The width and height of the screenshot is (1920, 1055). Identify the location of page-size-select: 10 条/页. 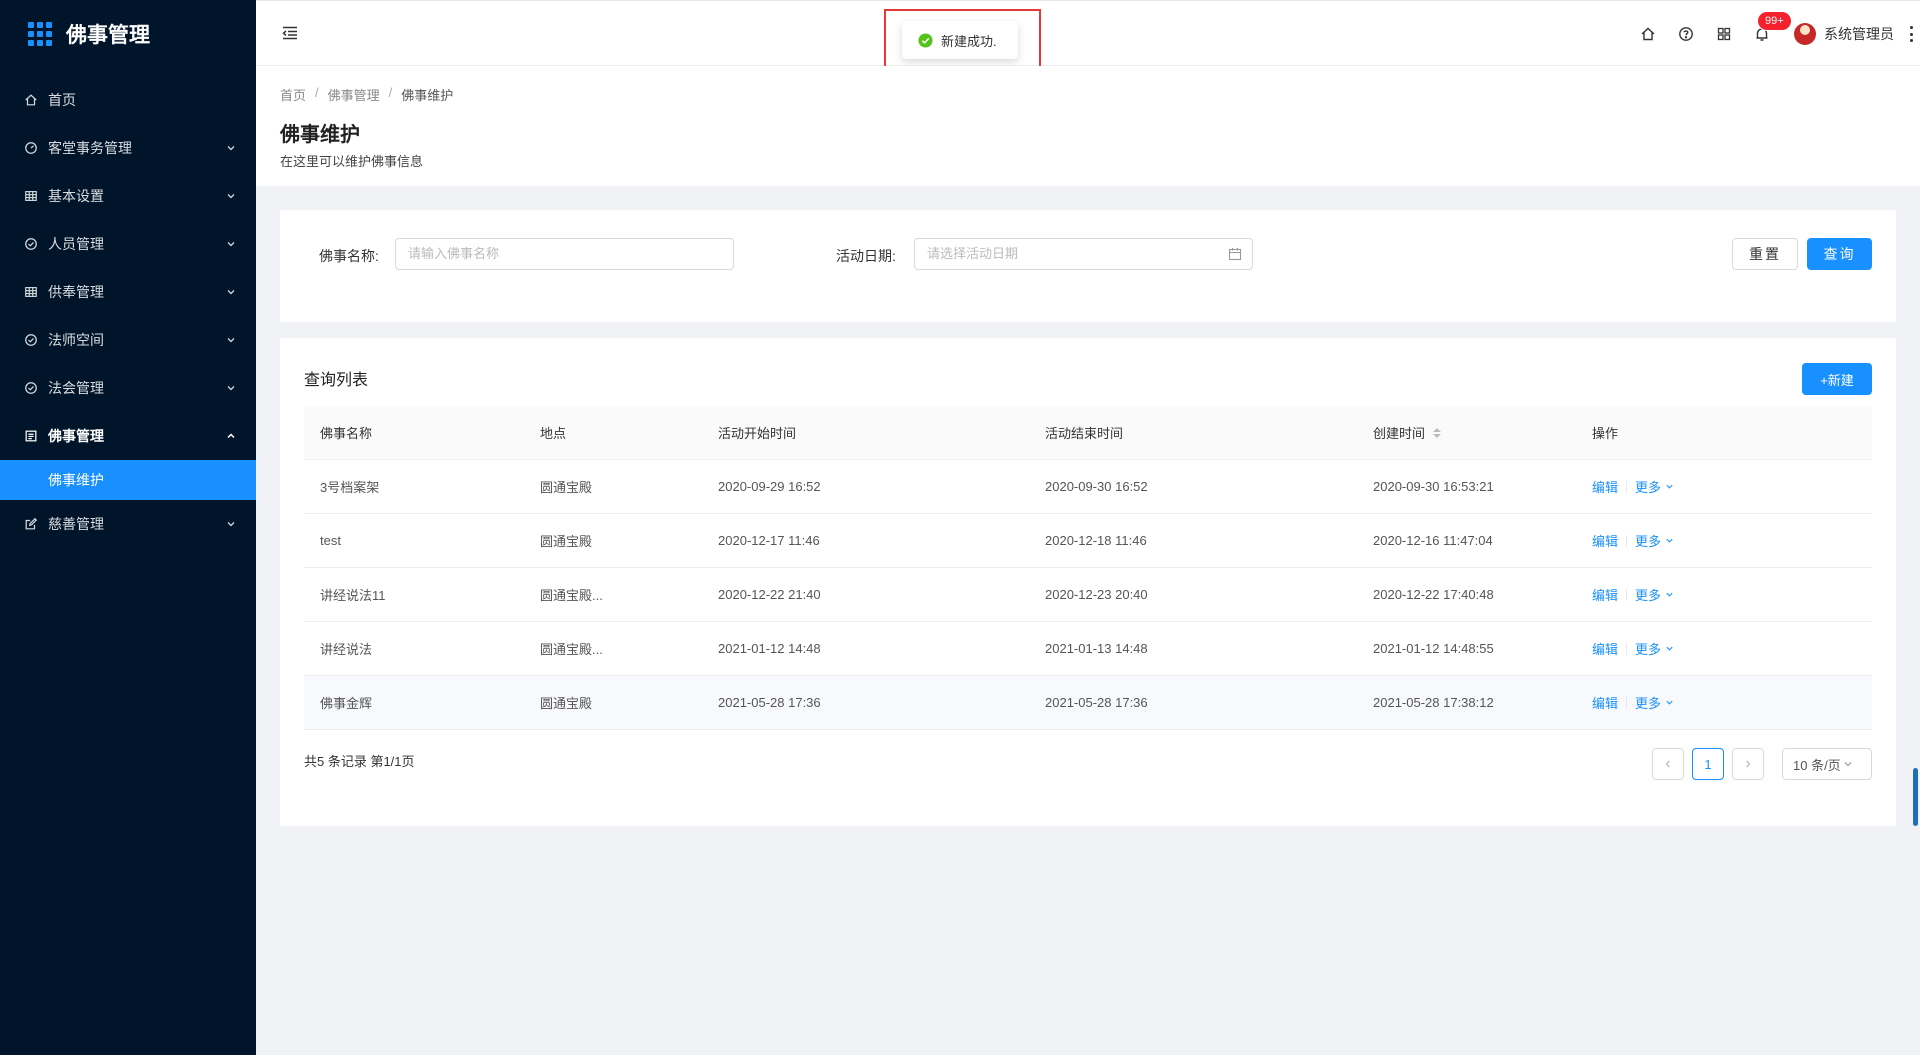
(1827, 764).